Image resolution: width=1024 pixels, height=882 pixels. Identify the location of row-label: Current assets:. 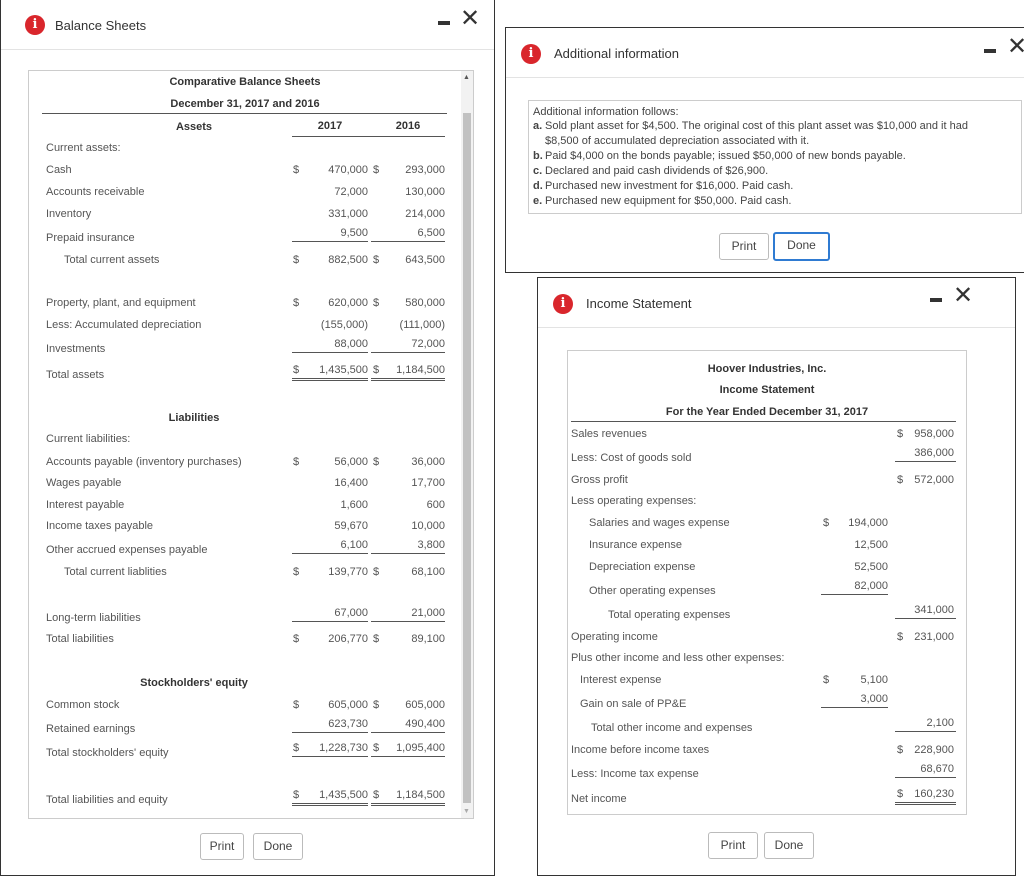
(83, 148).